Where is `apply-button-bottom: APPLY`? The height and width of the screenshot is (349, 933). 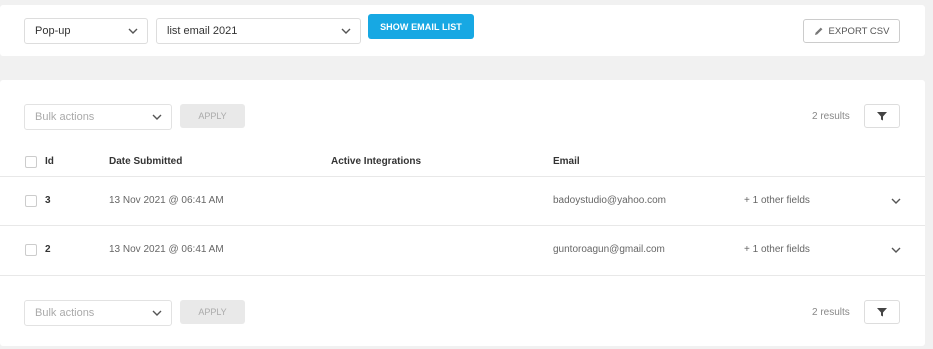 apply-button-bottom: APPLY is located at coordinates (212, 312).